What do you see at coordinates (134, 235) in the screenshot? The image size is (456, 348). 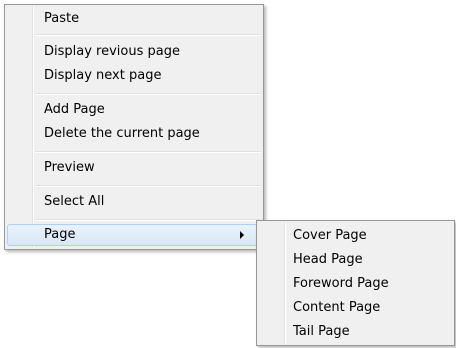 I see `menu-item-page: Page` at bounding box center [134, 235].